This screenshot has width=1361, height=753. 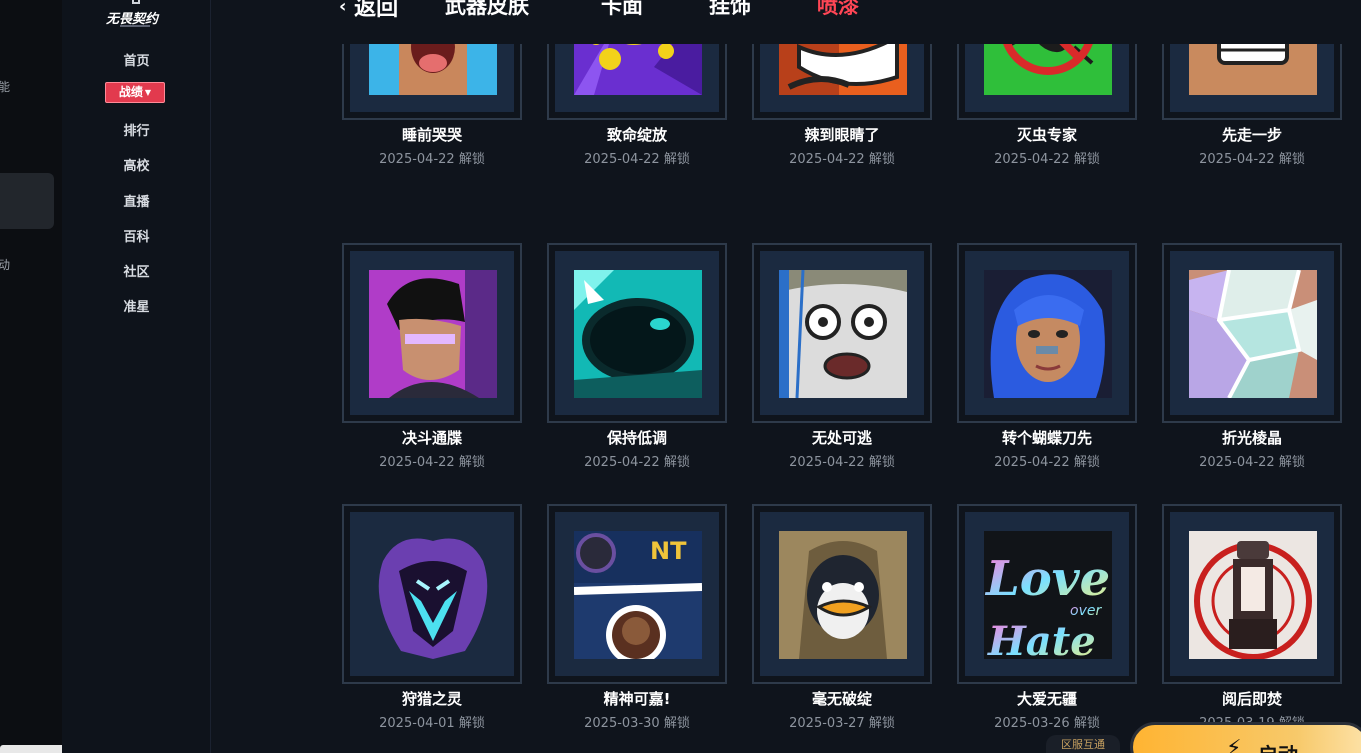 I want to click on chevron-left-icon: ‹, so click(x=343, y=8).